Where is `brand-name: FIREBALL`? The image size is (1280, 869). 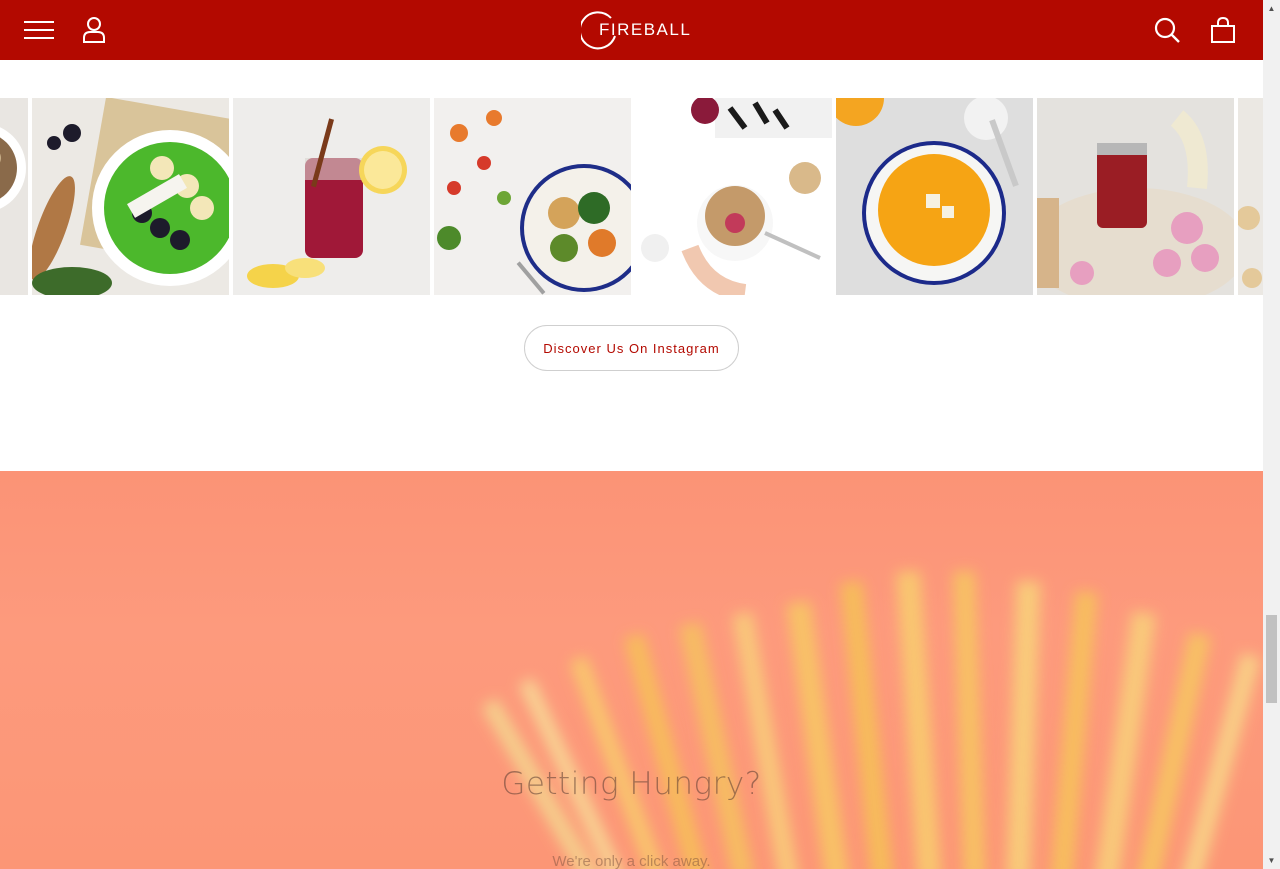
brand-name: FIREBALL is located at coordinates (645, 29).